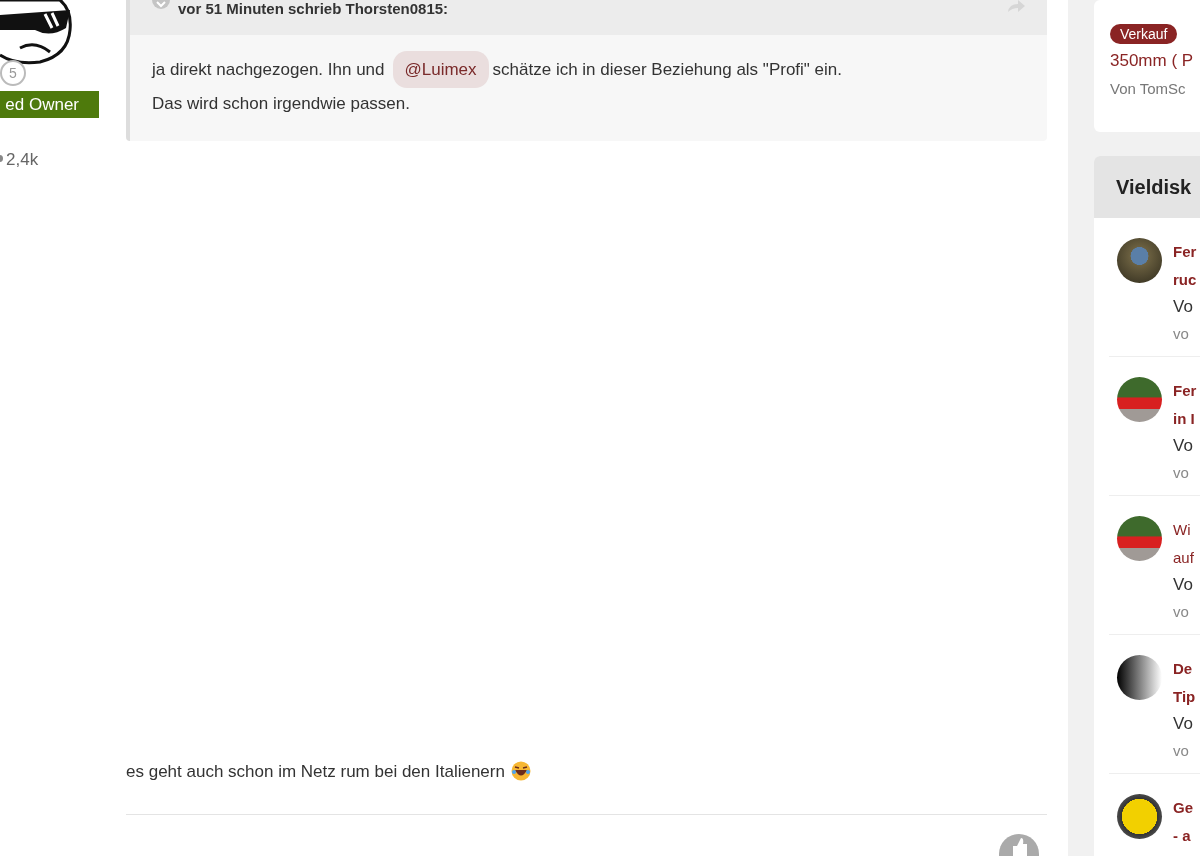 This screenshot has width=1200, height=856. I want to click on thread-title: Ge - a, so click(1183, 822).